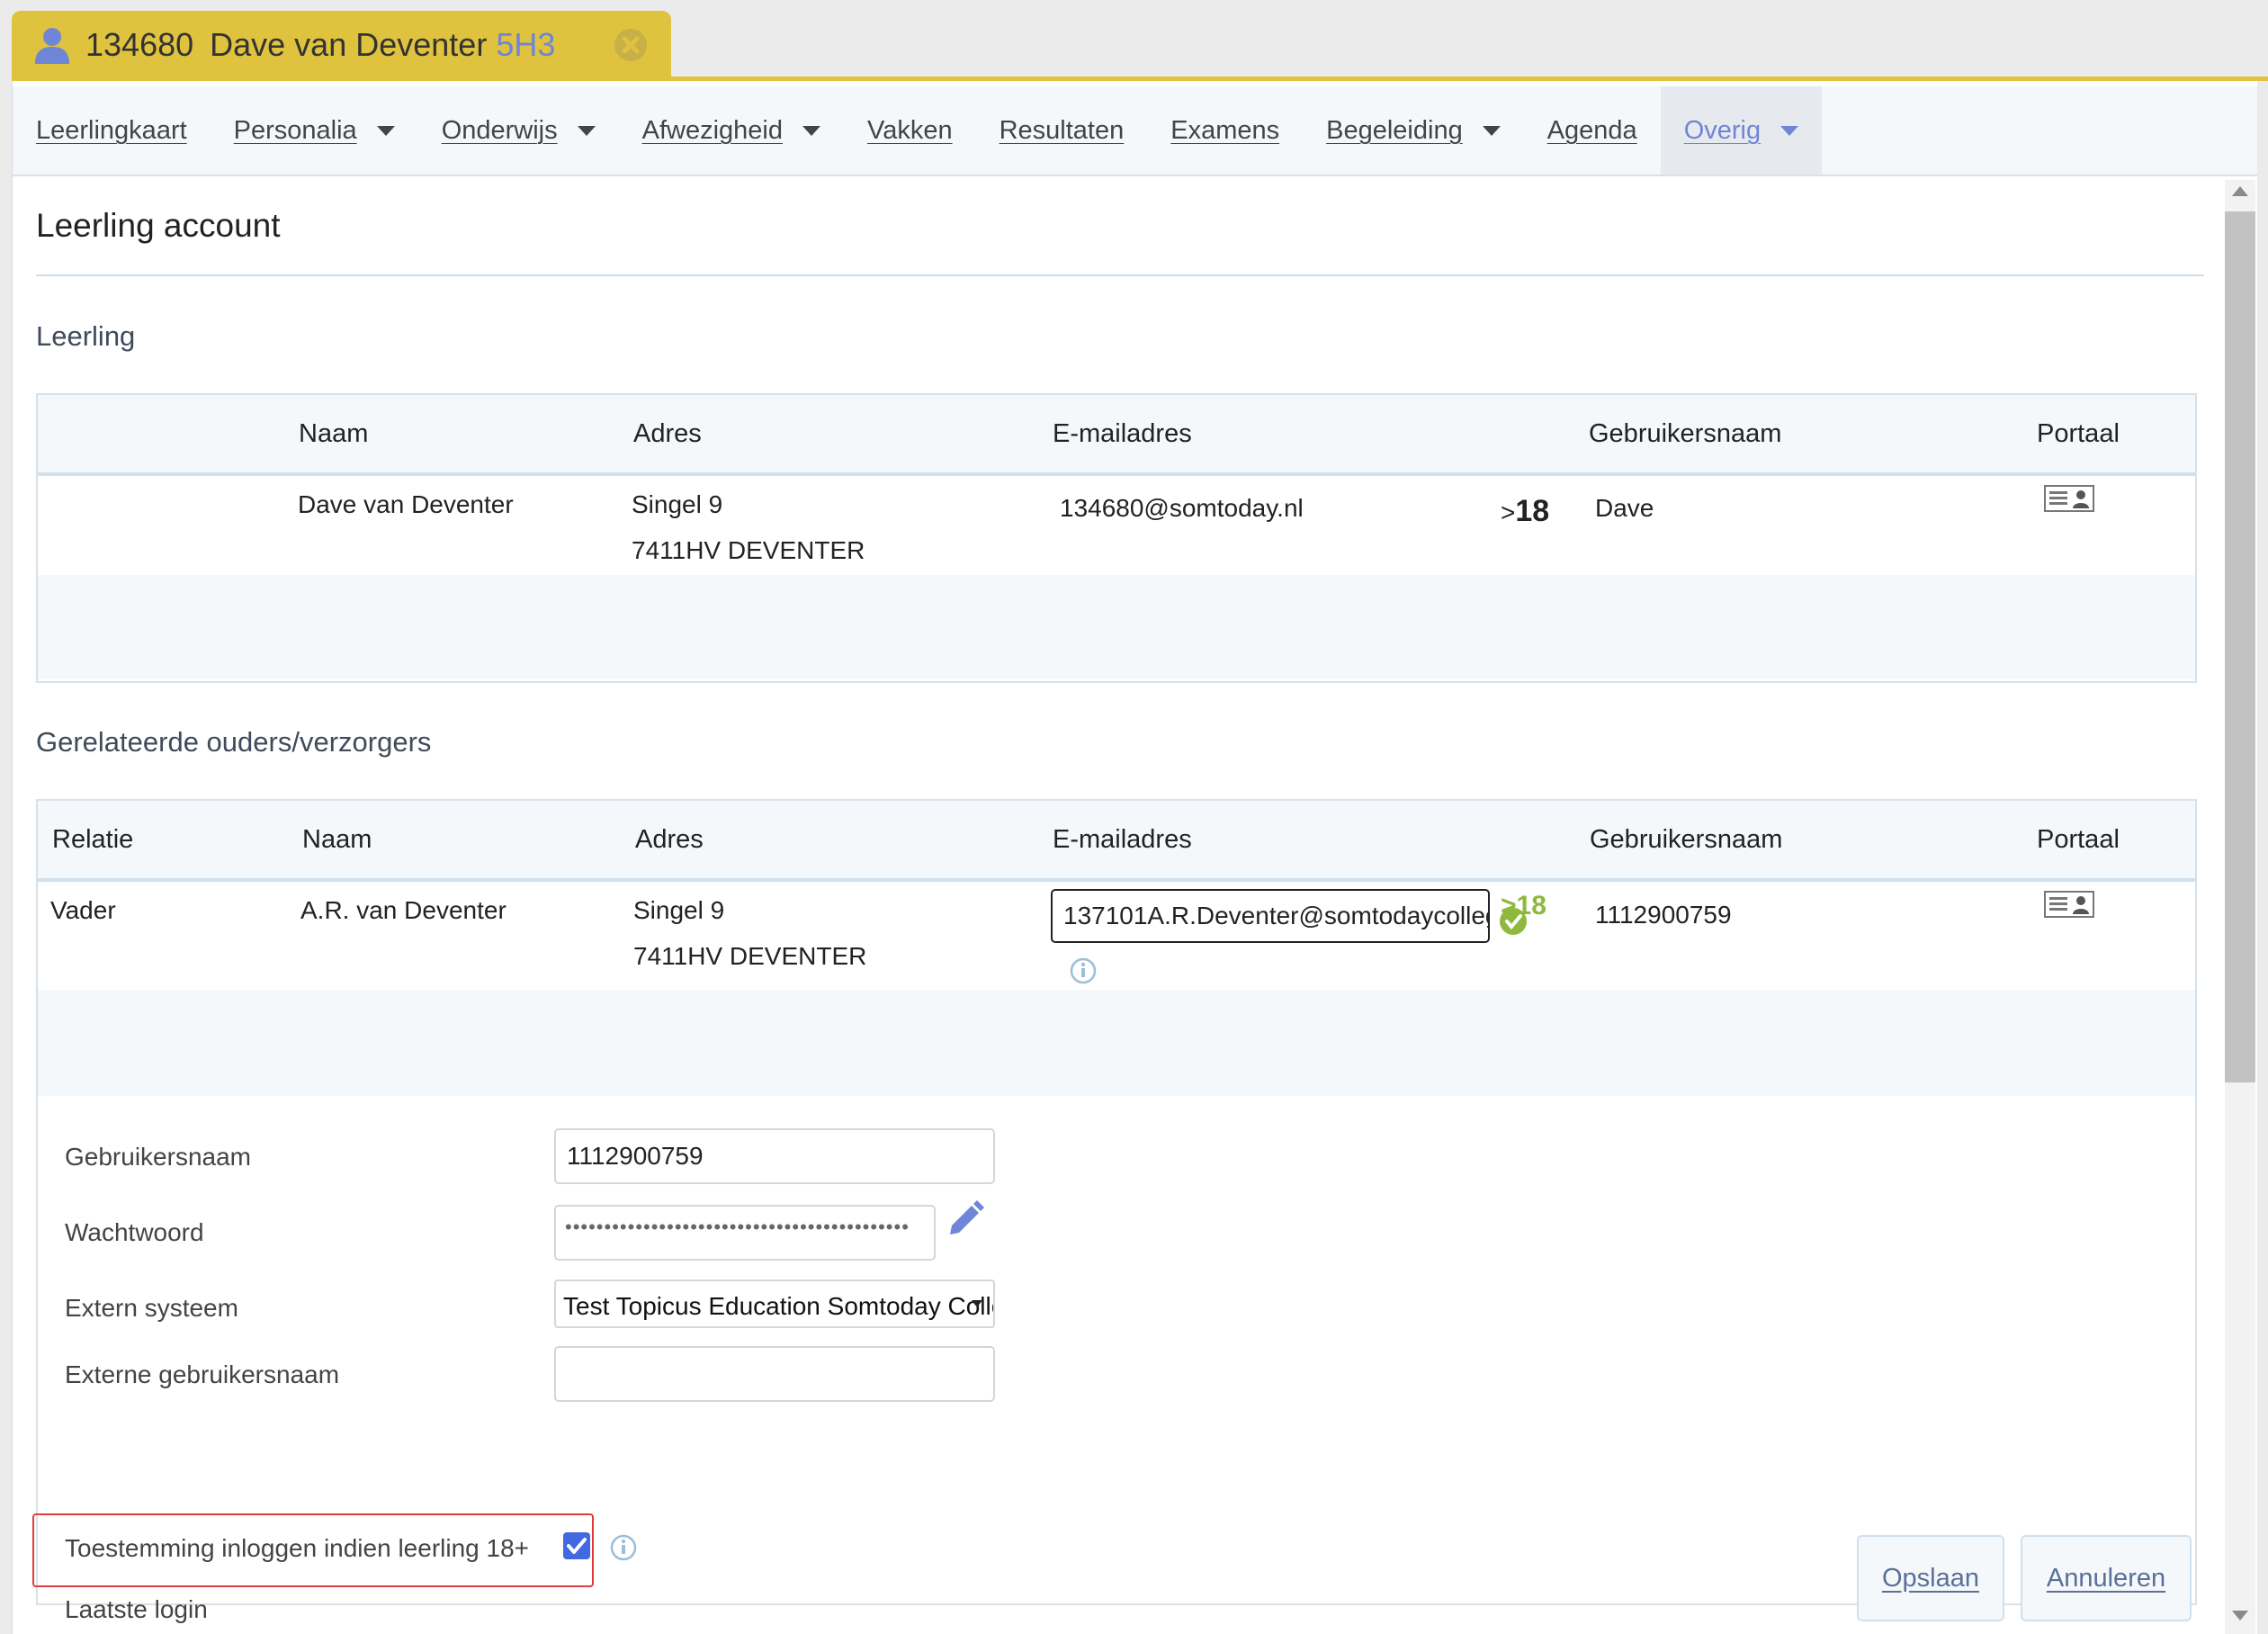 The width and height of the screenshot is (2268, 1634). I want to click on nav-label: Leerlingkaart, so click(111, 130).